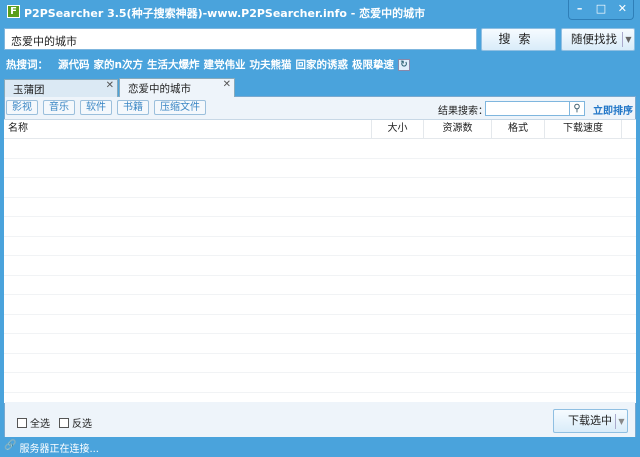  What do you see at coordinates (29, 90) in the screenshot?
I see `tab-label: 玉蒲团` at bounding box center [29, 90].